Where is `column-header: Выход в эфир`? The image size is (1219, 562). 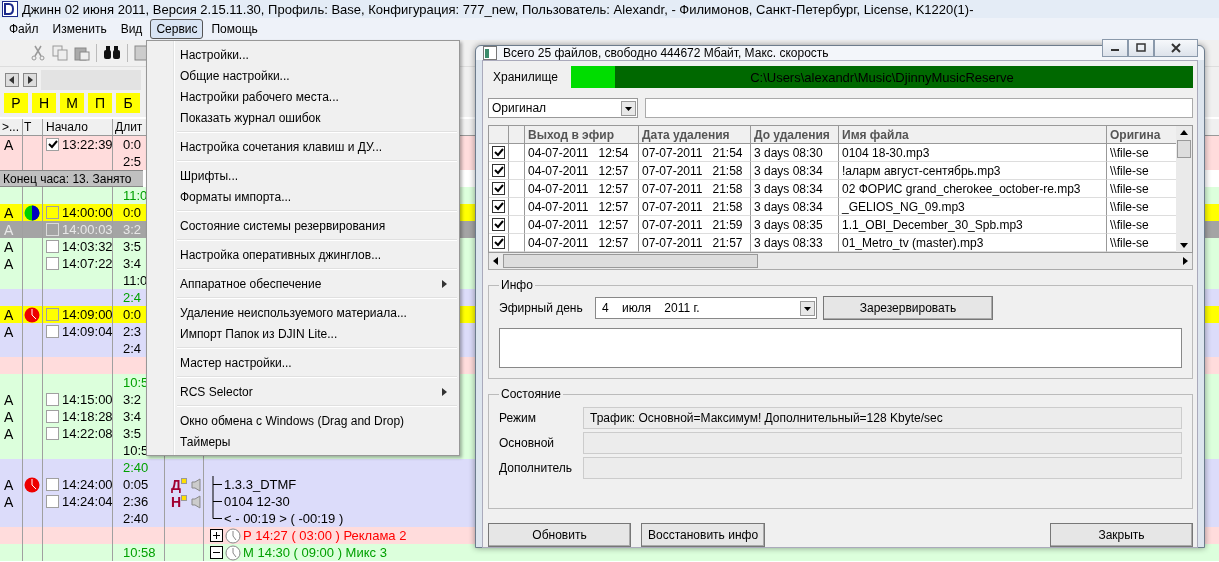 column-header: Выход в эфир is located at coordinates (582, 135).